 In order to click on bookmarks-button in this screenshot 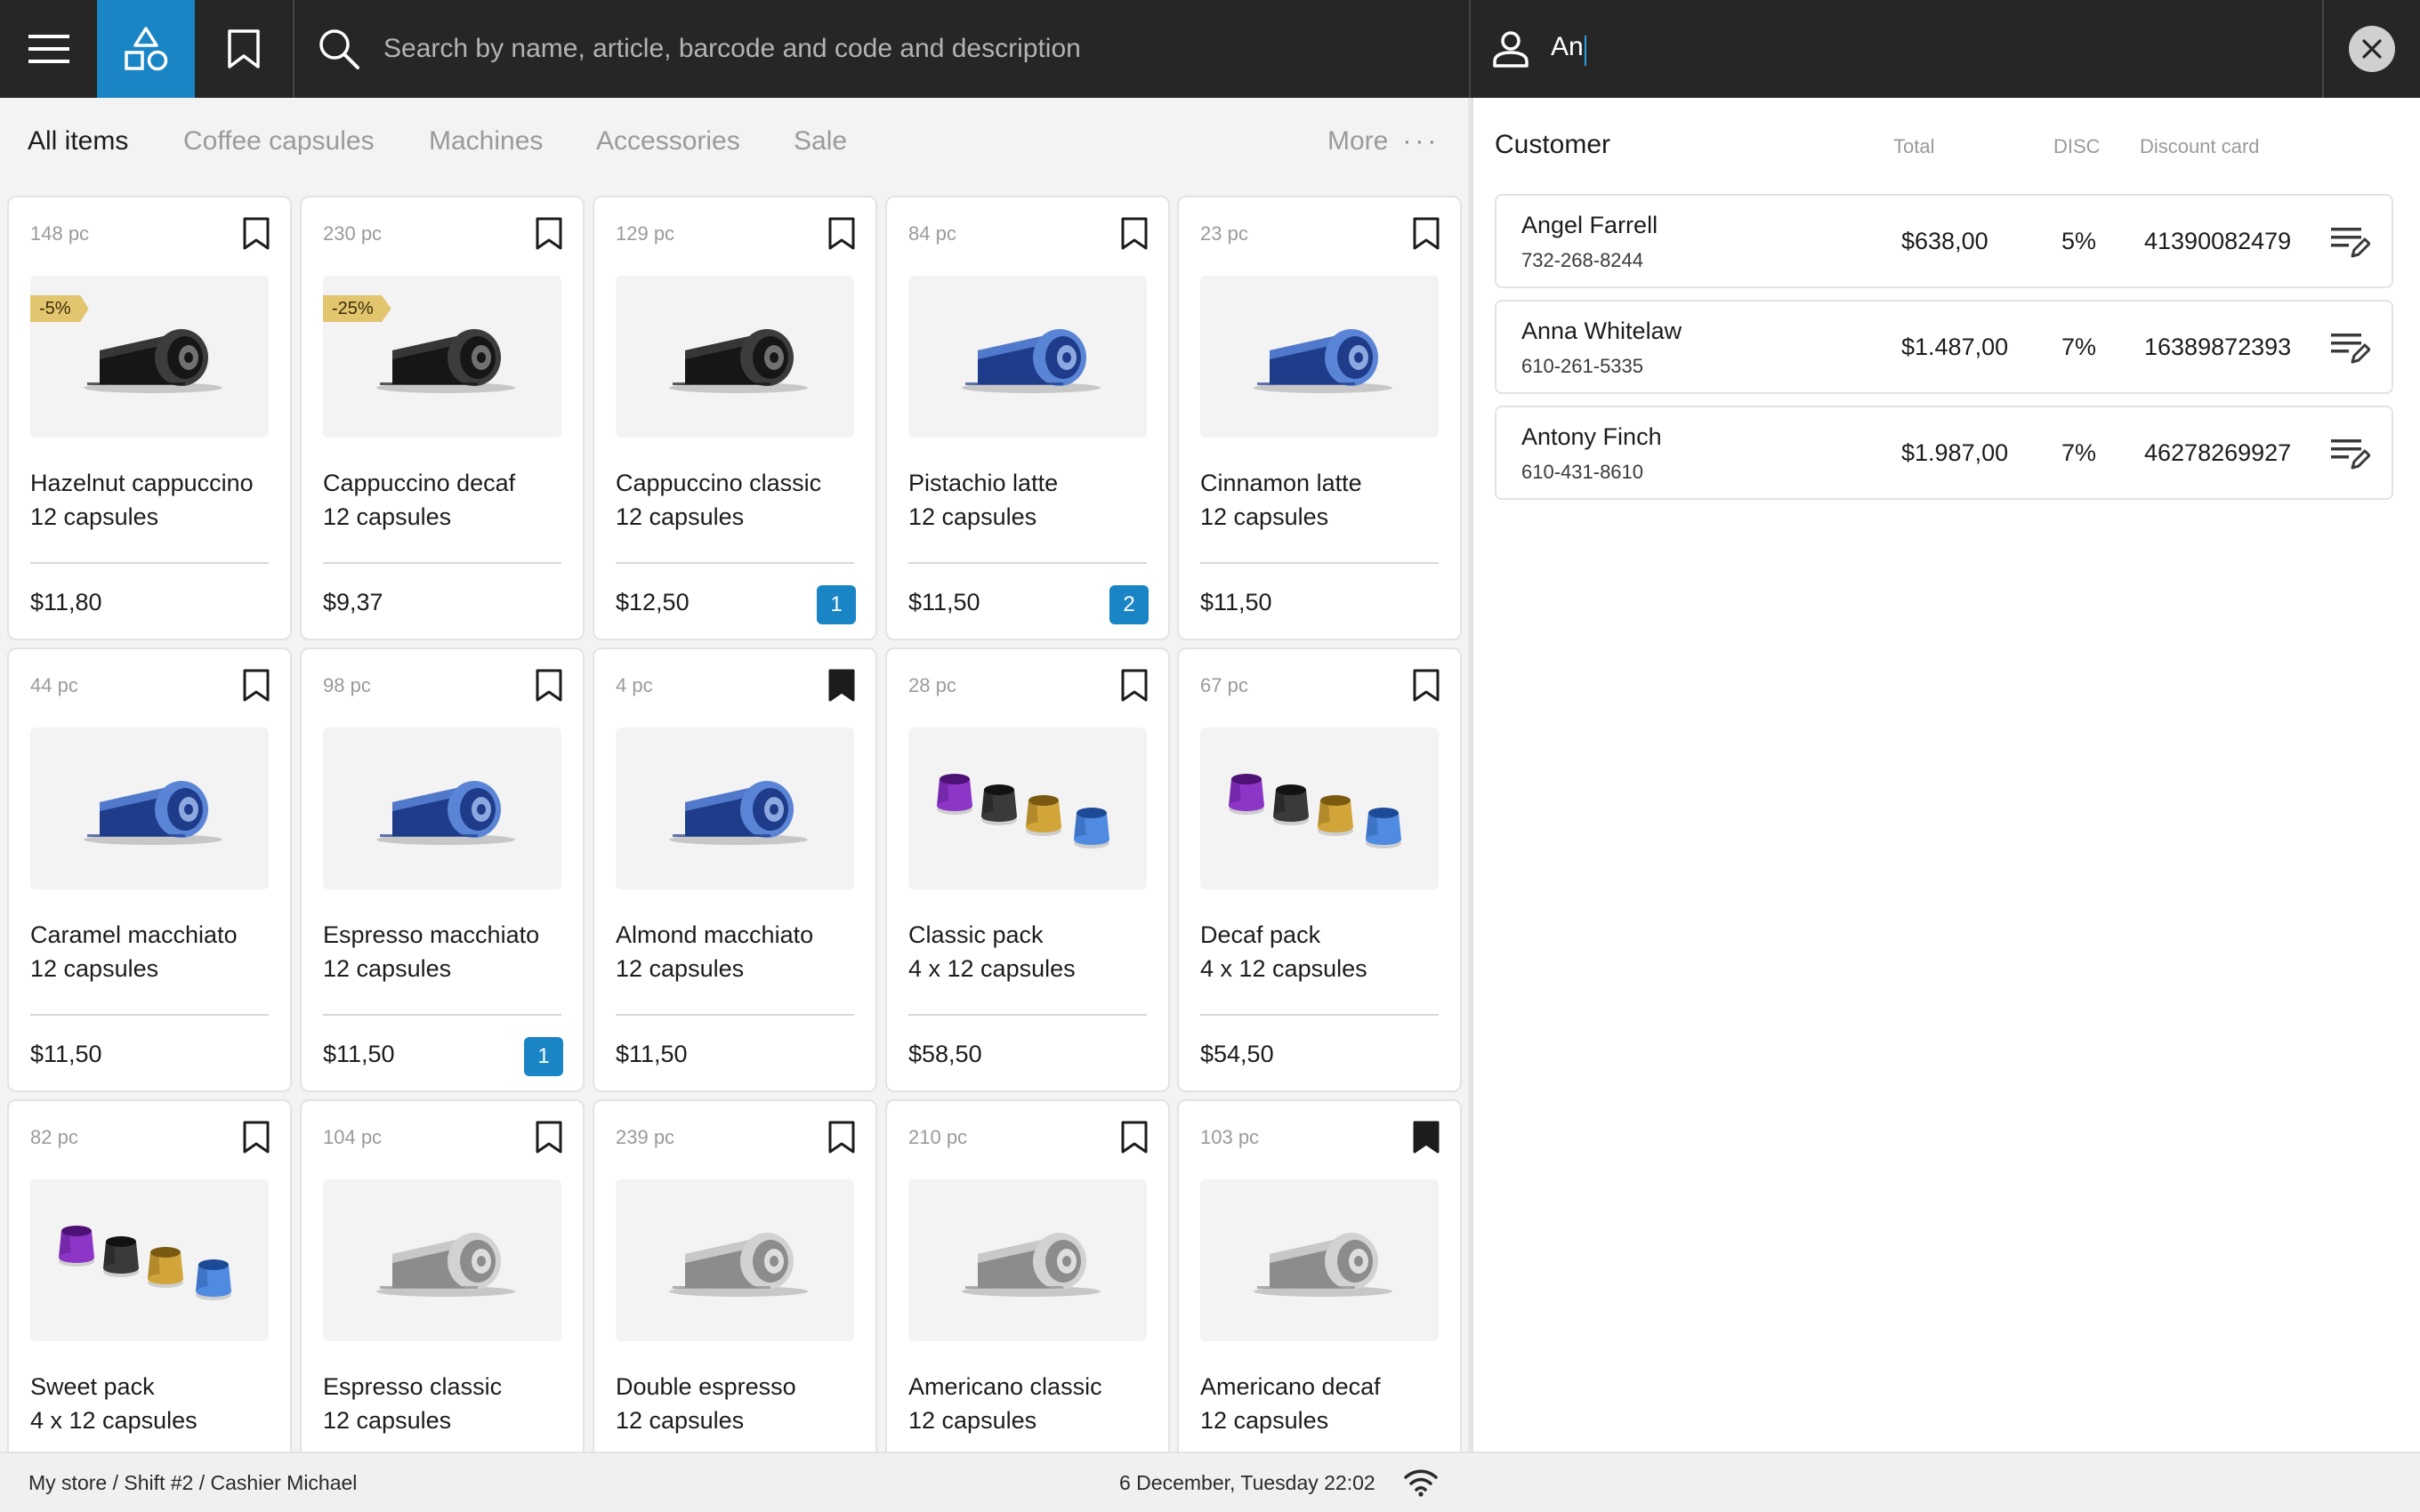, I will do `click(244, 49)`.